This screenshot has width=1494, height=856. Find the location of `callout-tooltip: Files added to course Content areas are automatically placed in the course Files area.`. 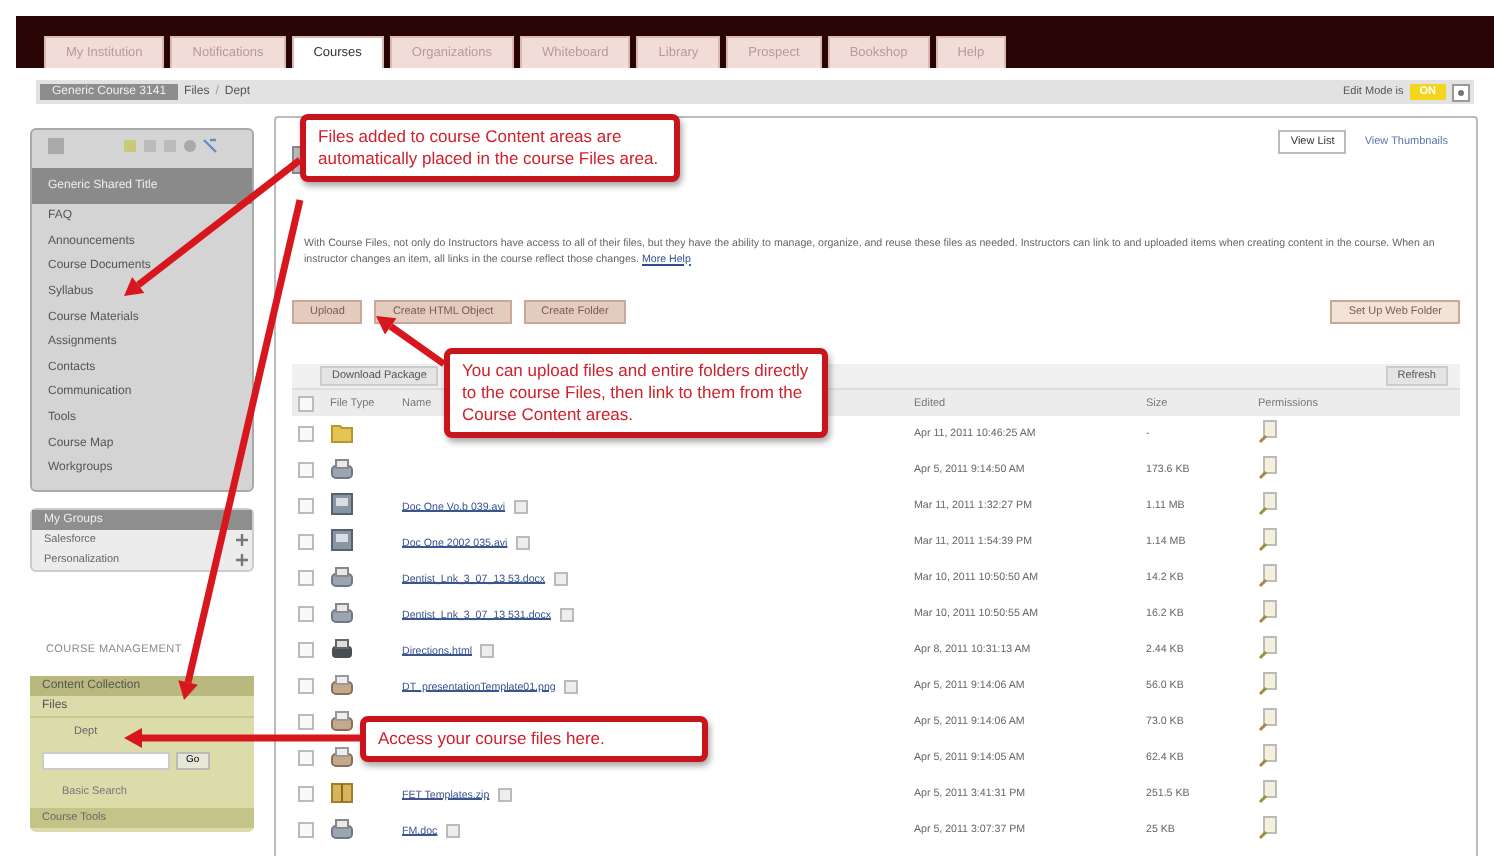

callout-tooltip: Files added to course Content areas are automatically placed in the course Files area. is located at coordinates (490, 148).